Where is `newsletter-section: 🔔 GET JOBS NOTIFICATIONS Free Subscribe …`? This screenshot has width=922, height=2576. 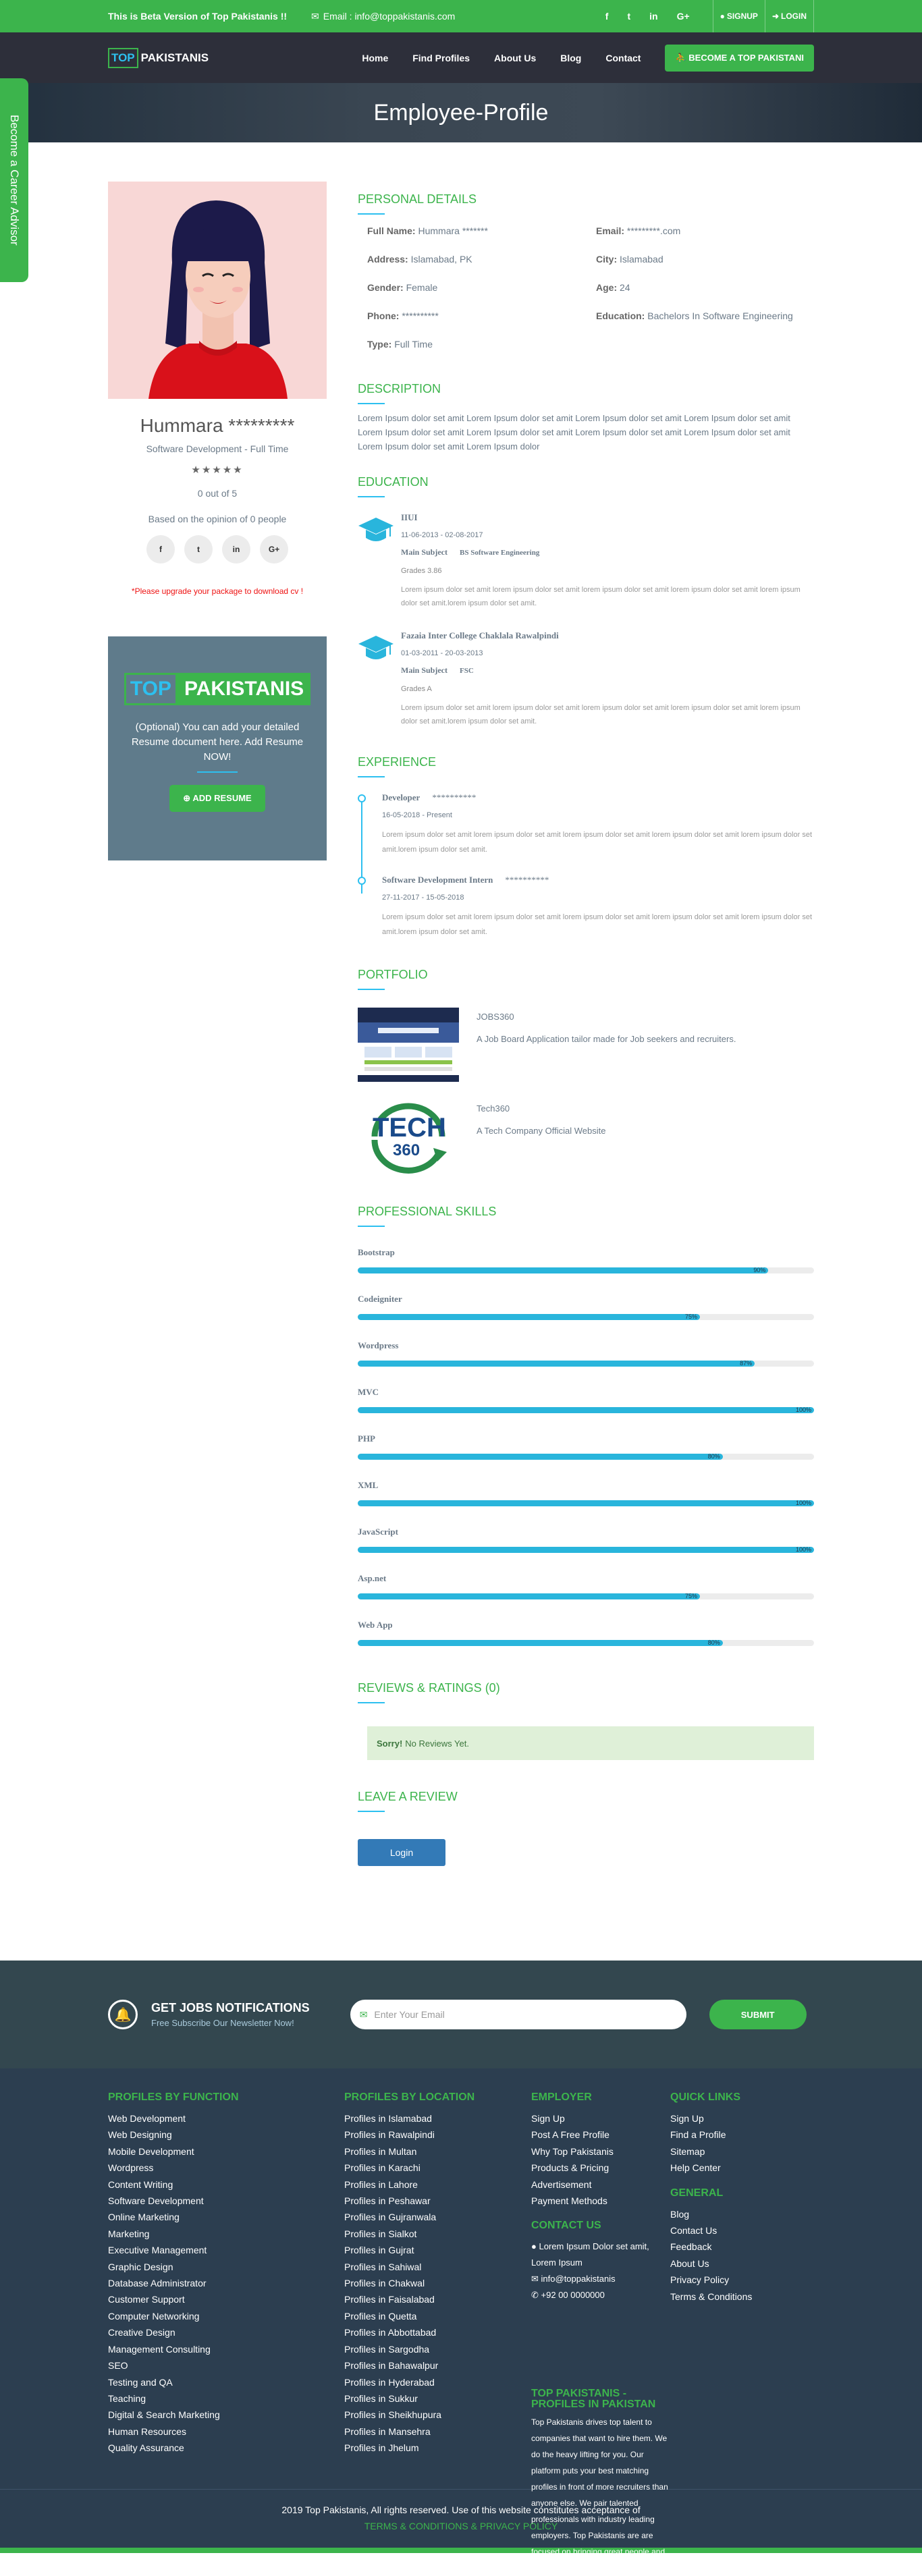 newsletter-section: 🔔 GET JOBS NOTIFICATIONS Free Subscribe … is located at coordinates (461, 2014).